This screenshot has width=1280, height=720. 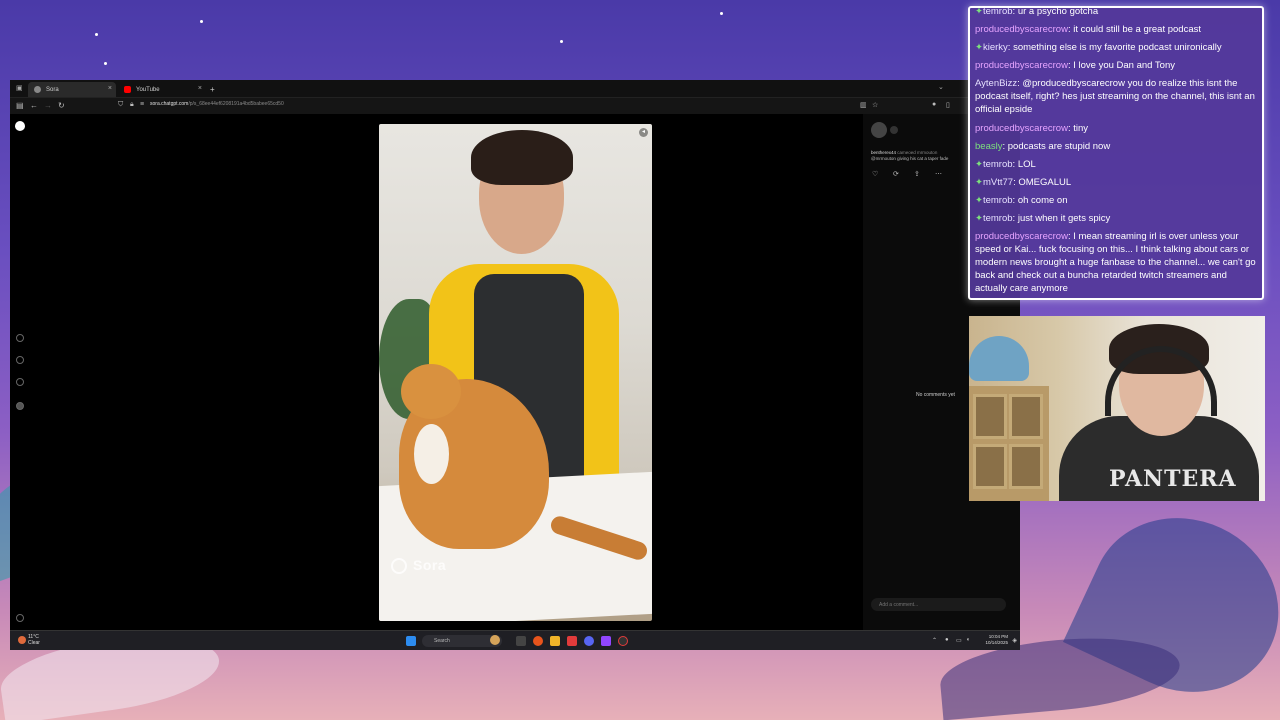 I want to click on home-icon, so click(x=20, y=338).